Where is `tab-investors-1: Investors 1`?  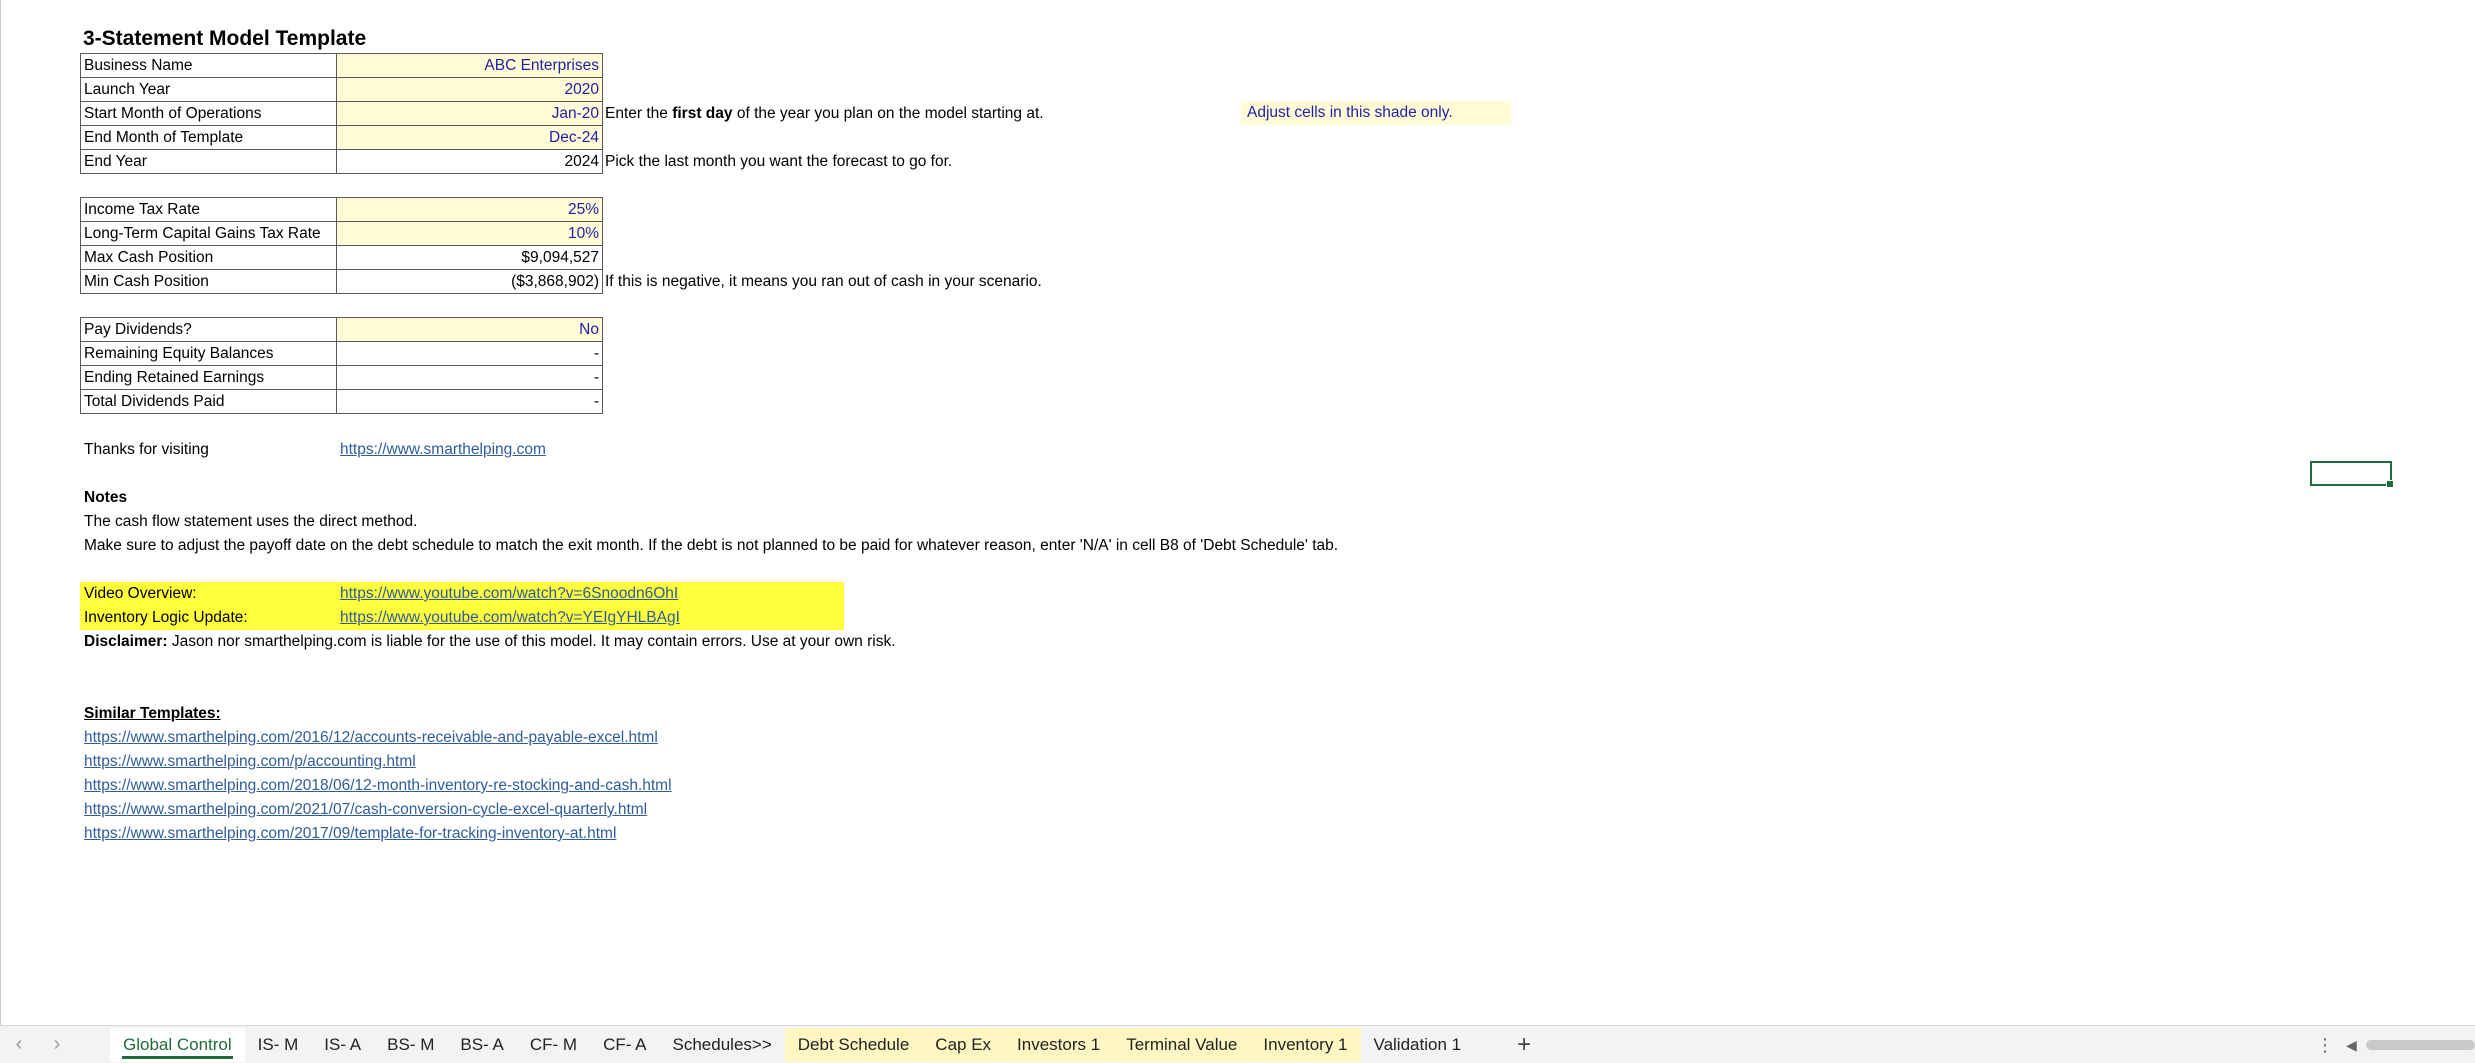
tab-investors-1: Investors 1 is located at coordinates (1059, 1044).